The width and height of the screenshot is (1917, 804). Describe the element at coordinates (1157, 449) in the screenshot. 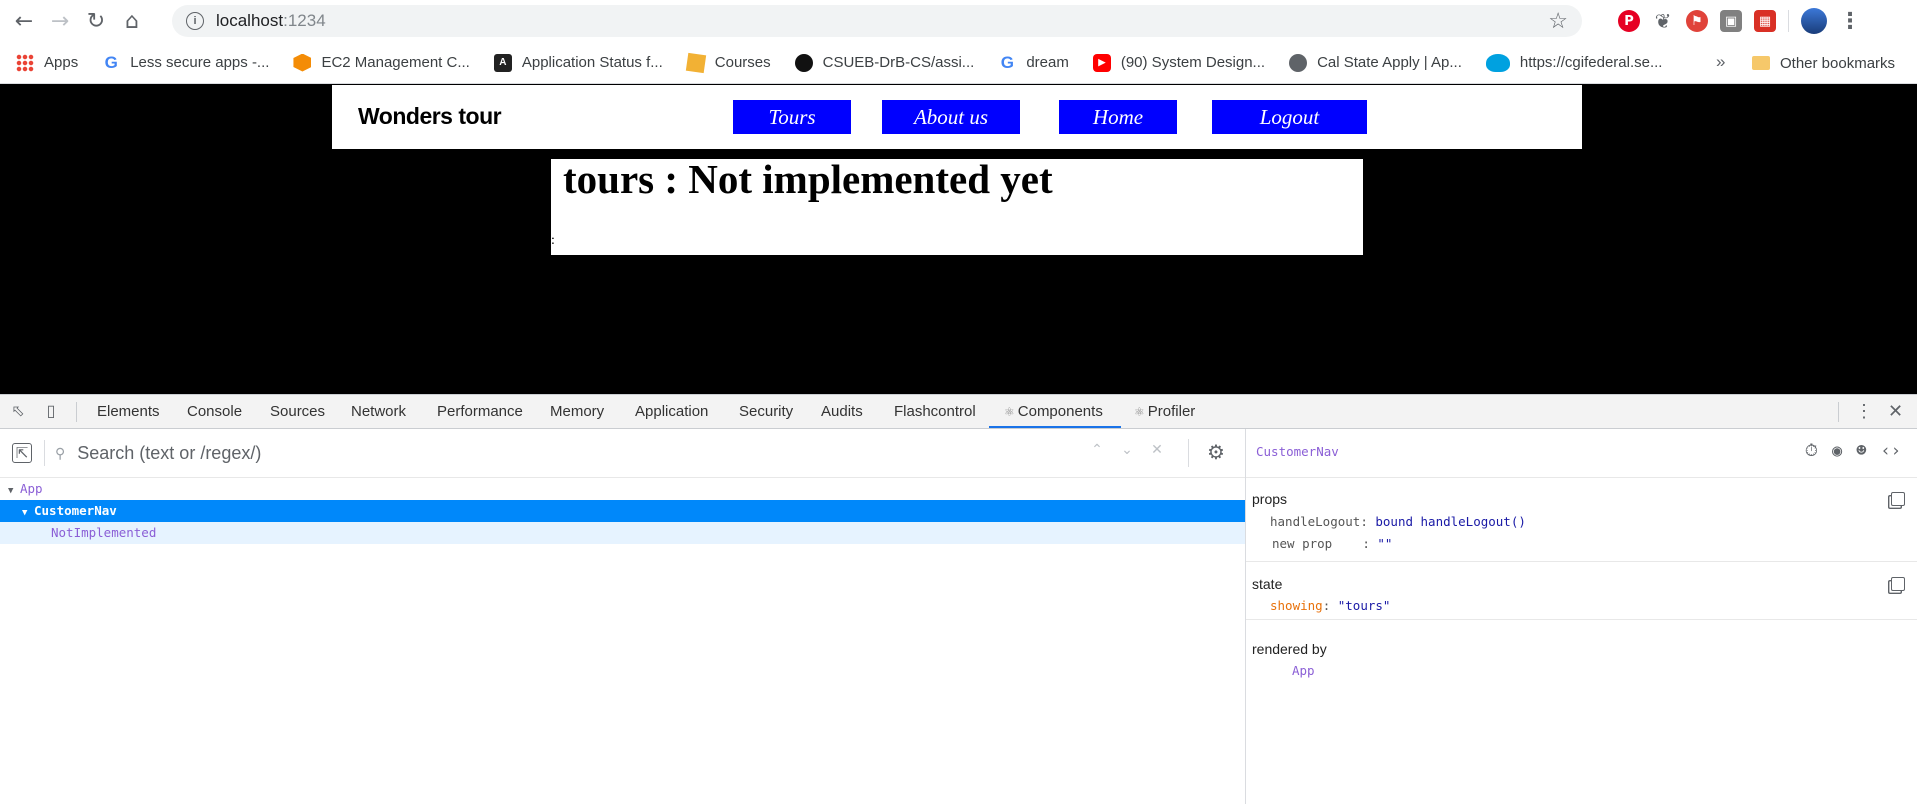

I see `clear-search-icon: ✕` at that location.